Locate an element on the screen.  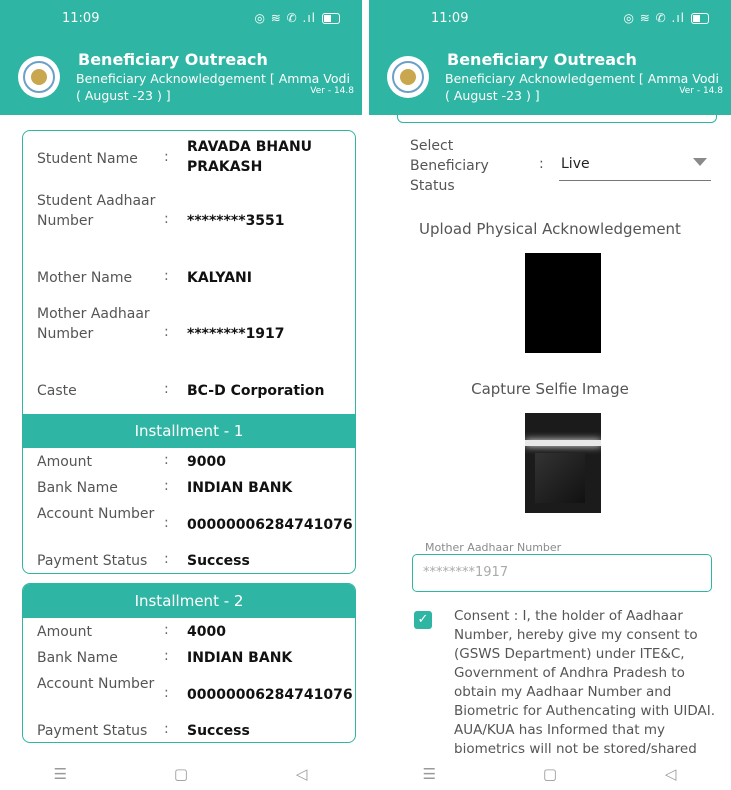
student-aadhaar-label: Student Aadhaar Number is located at coordinates (96, 211).